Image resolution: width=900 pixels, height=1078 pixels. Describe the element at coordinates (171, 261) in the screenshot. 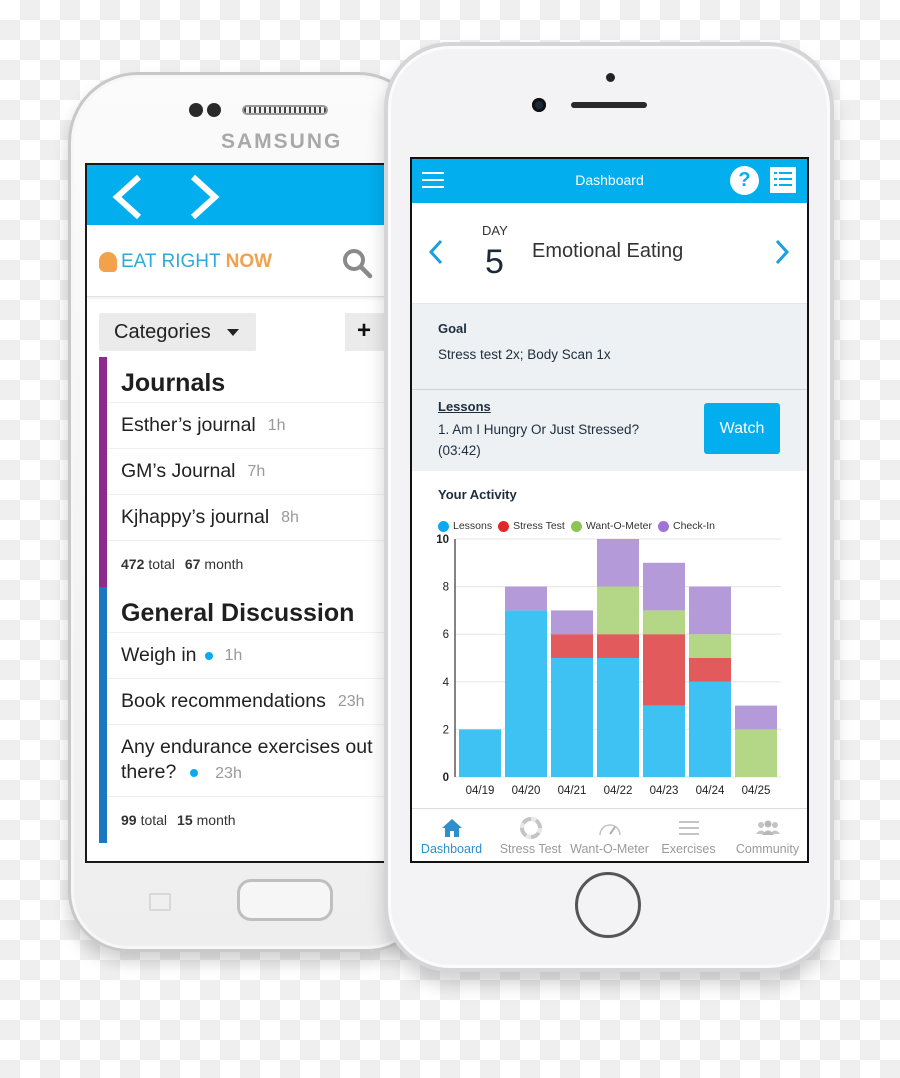

I see `logo-text: EAT RIGHT` at that location.